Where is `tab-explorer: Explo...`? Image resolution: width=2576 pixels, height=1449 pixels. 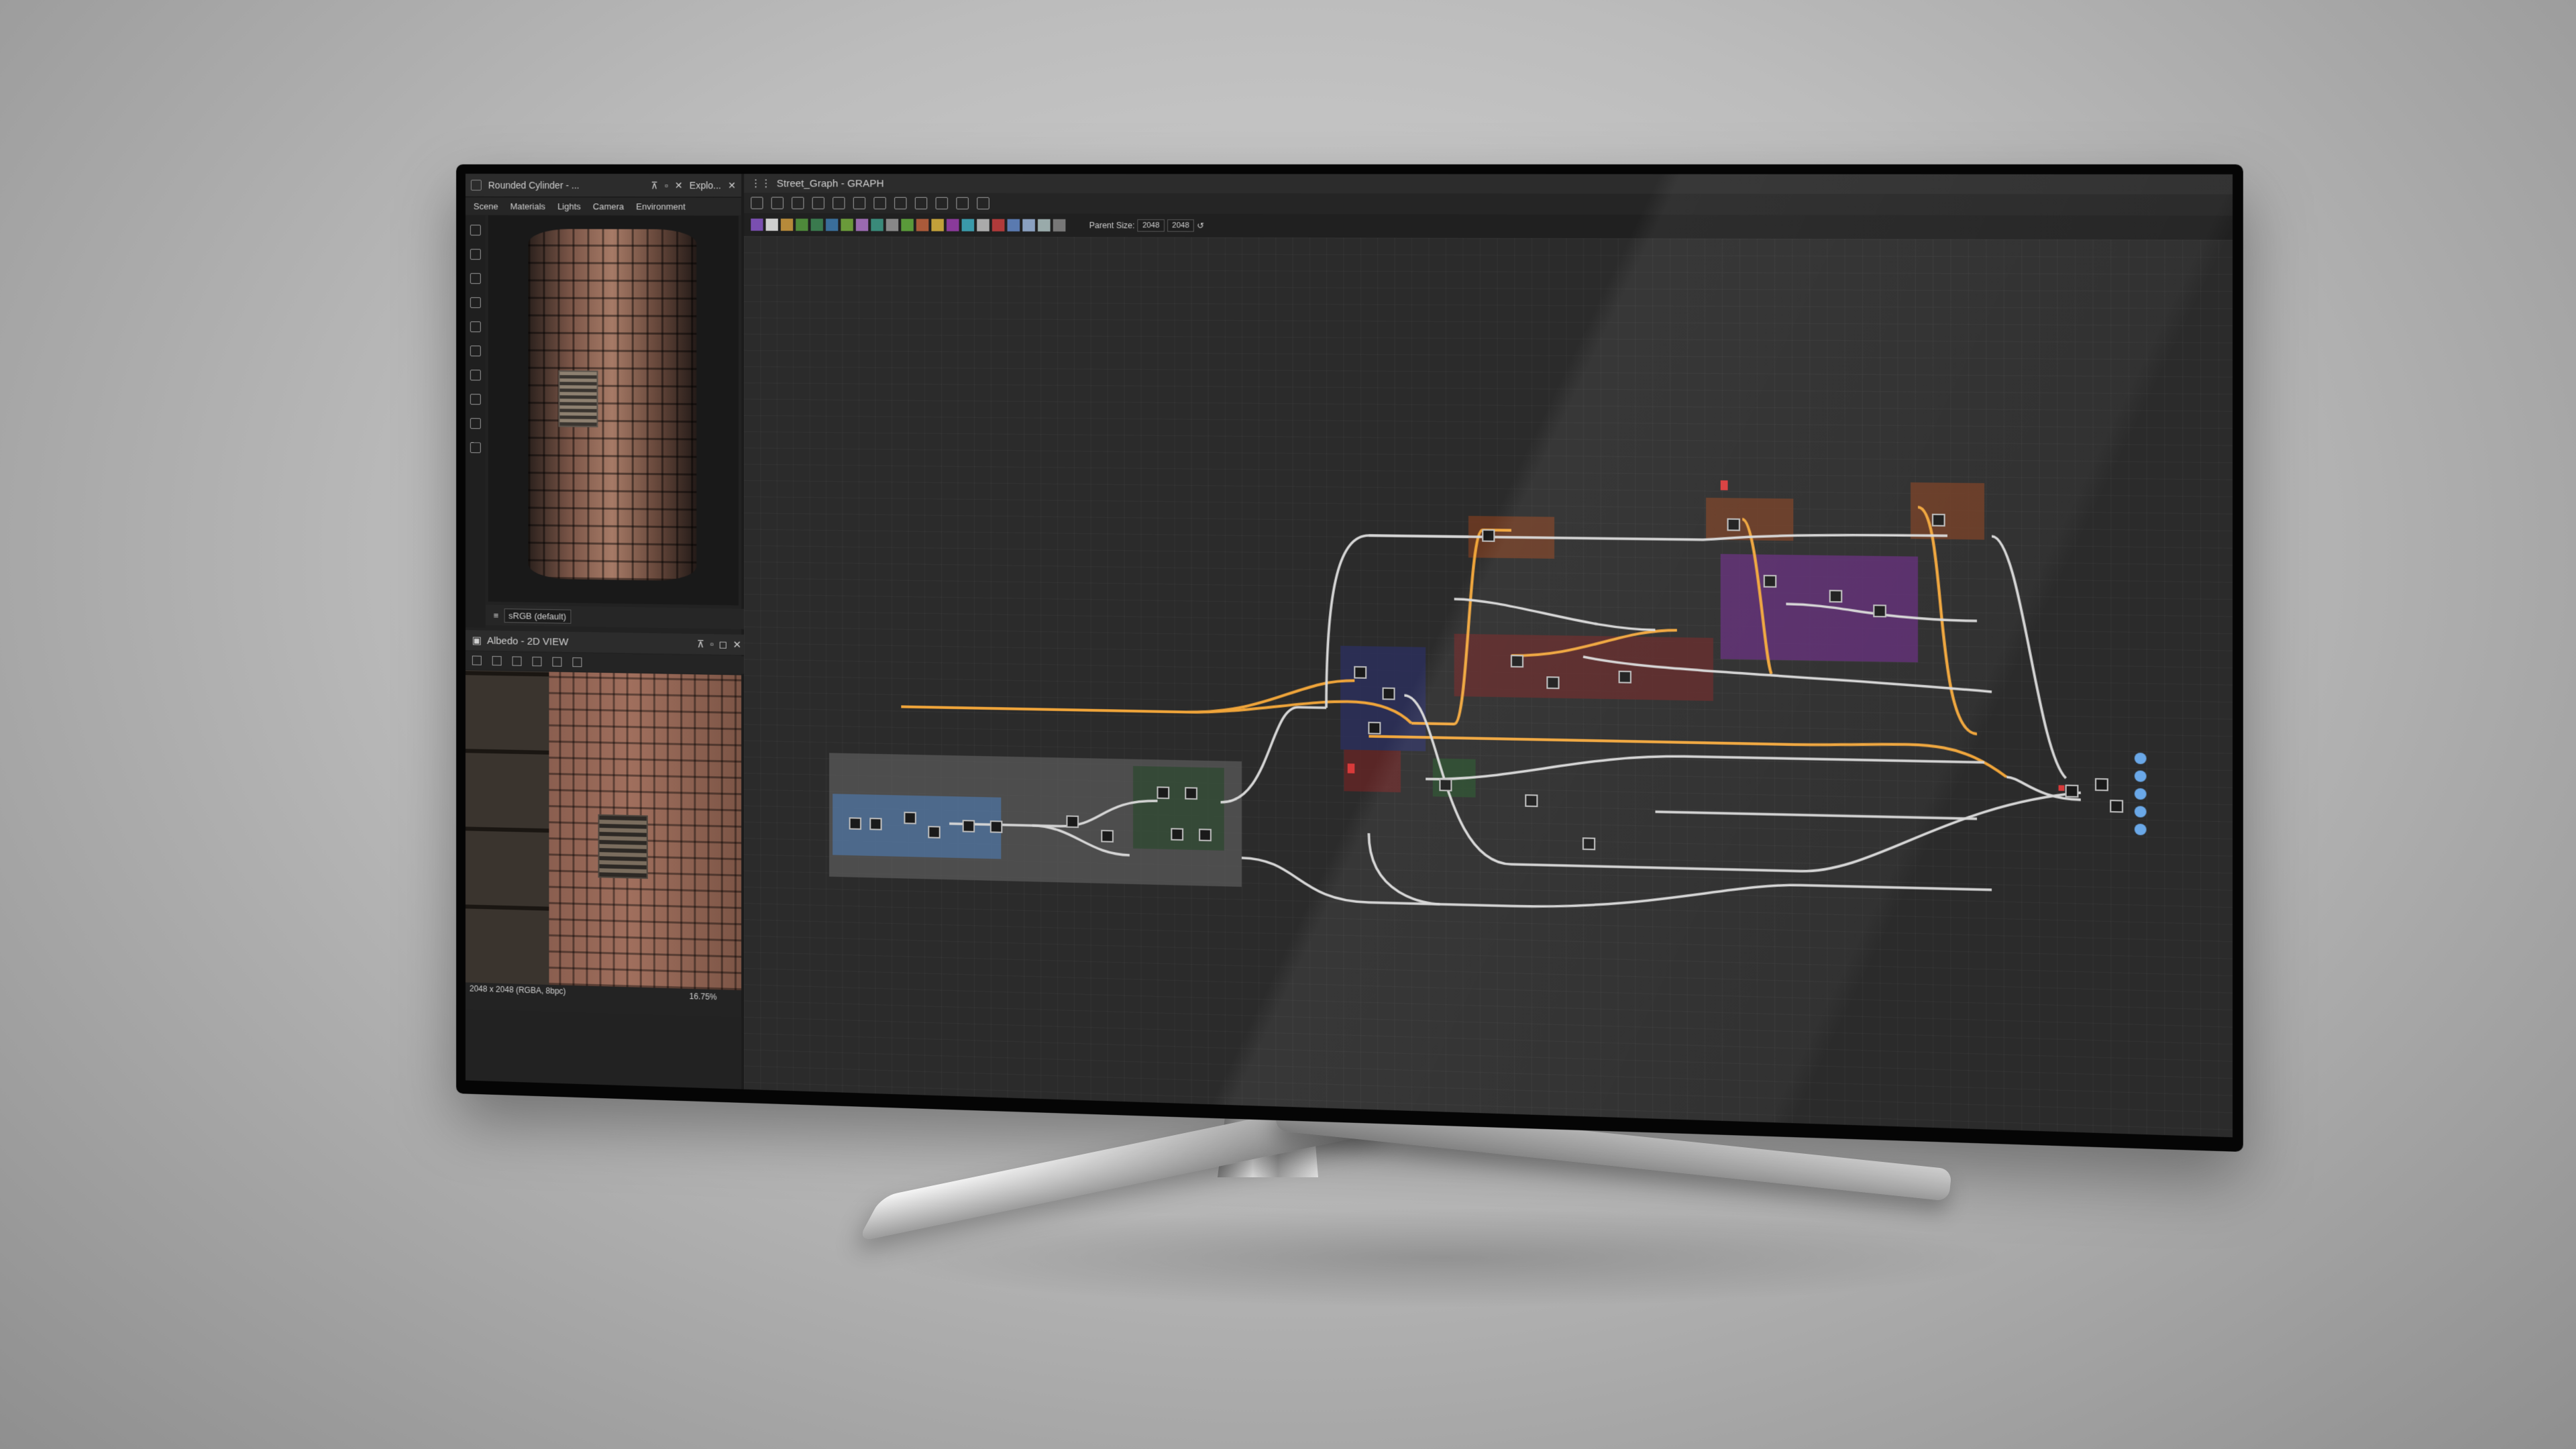
tab-explorer: Explo... is located at coordinates (705, 185).